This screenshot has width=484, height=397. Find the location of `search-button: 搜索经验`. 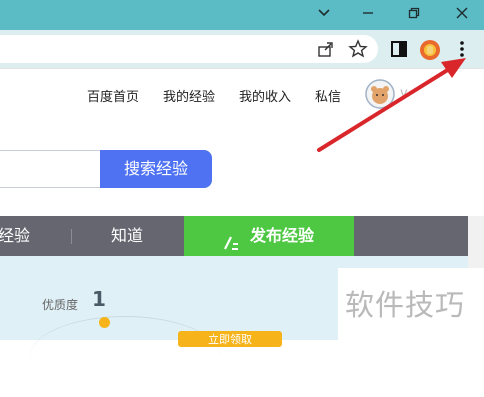

search-button: 搜索经验 is located at coordinates (156, 169).